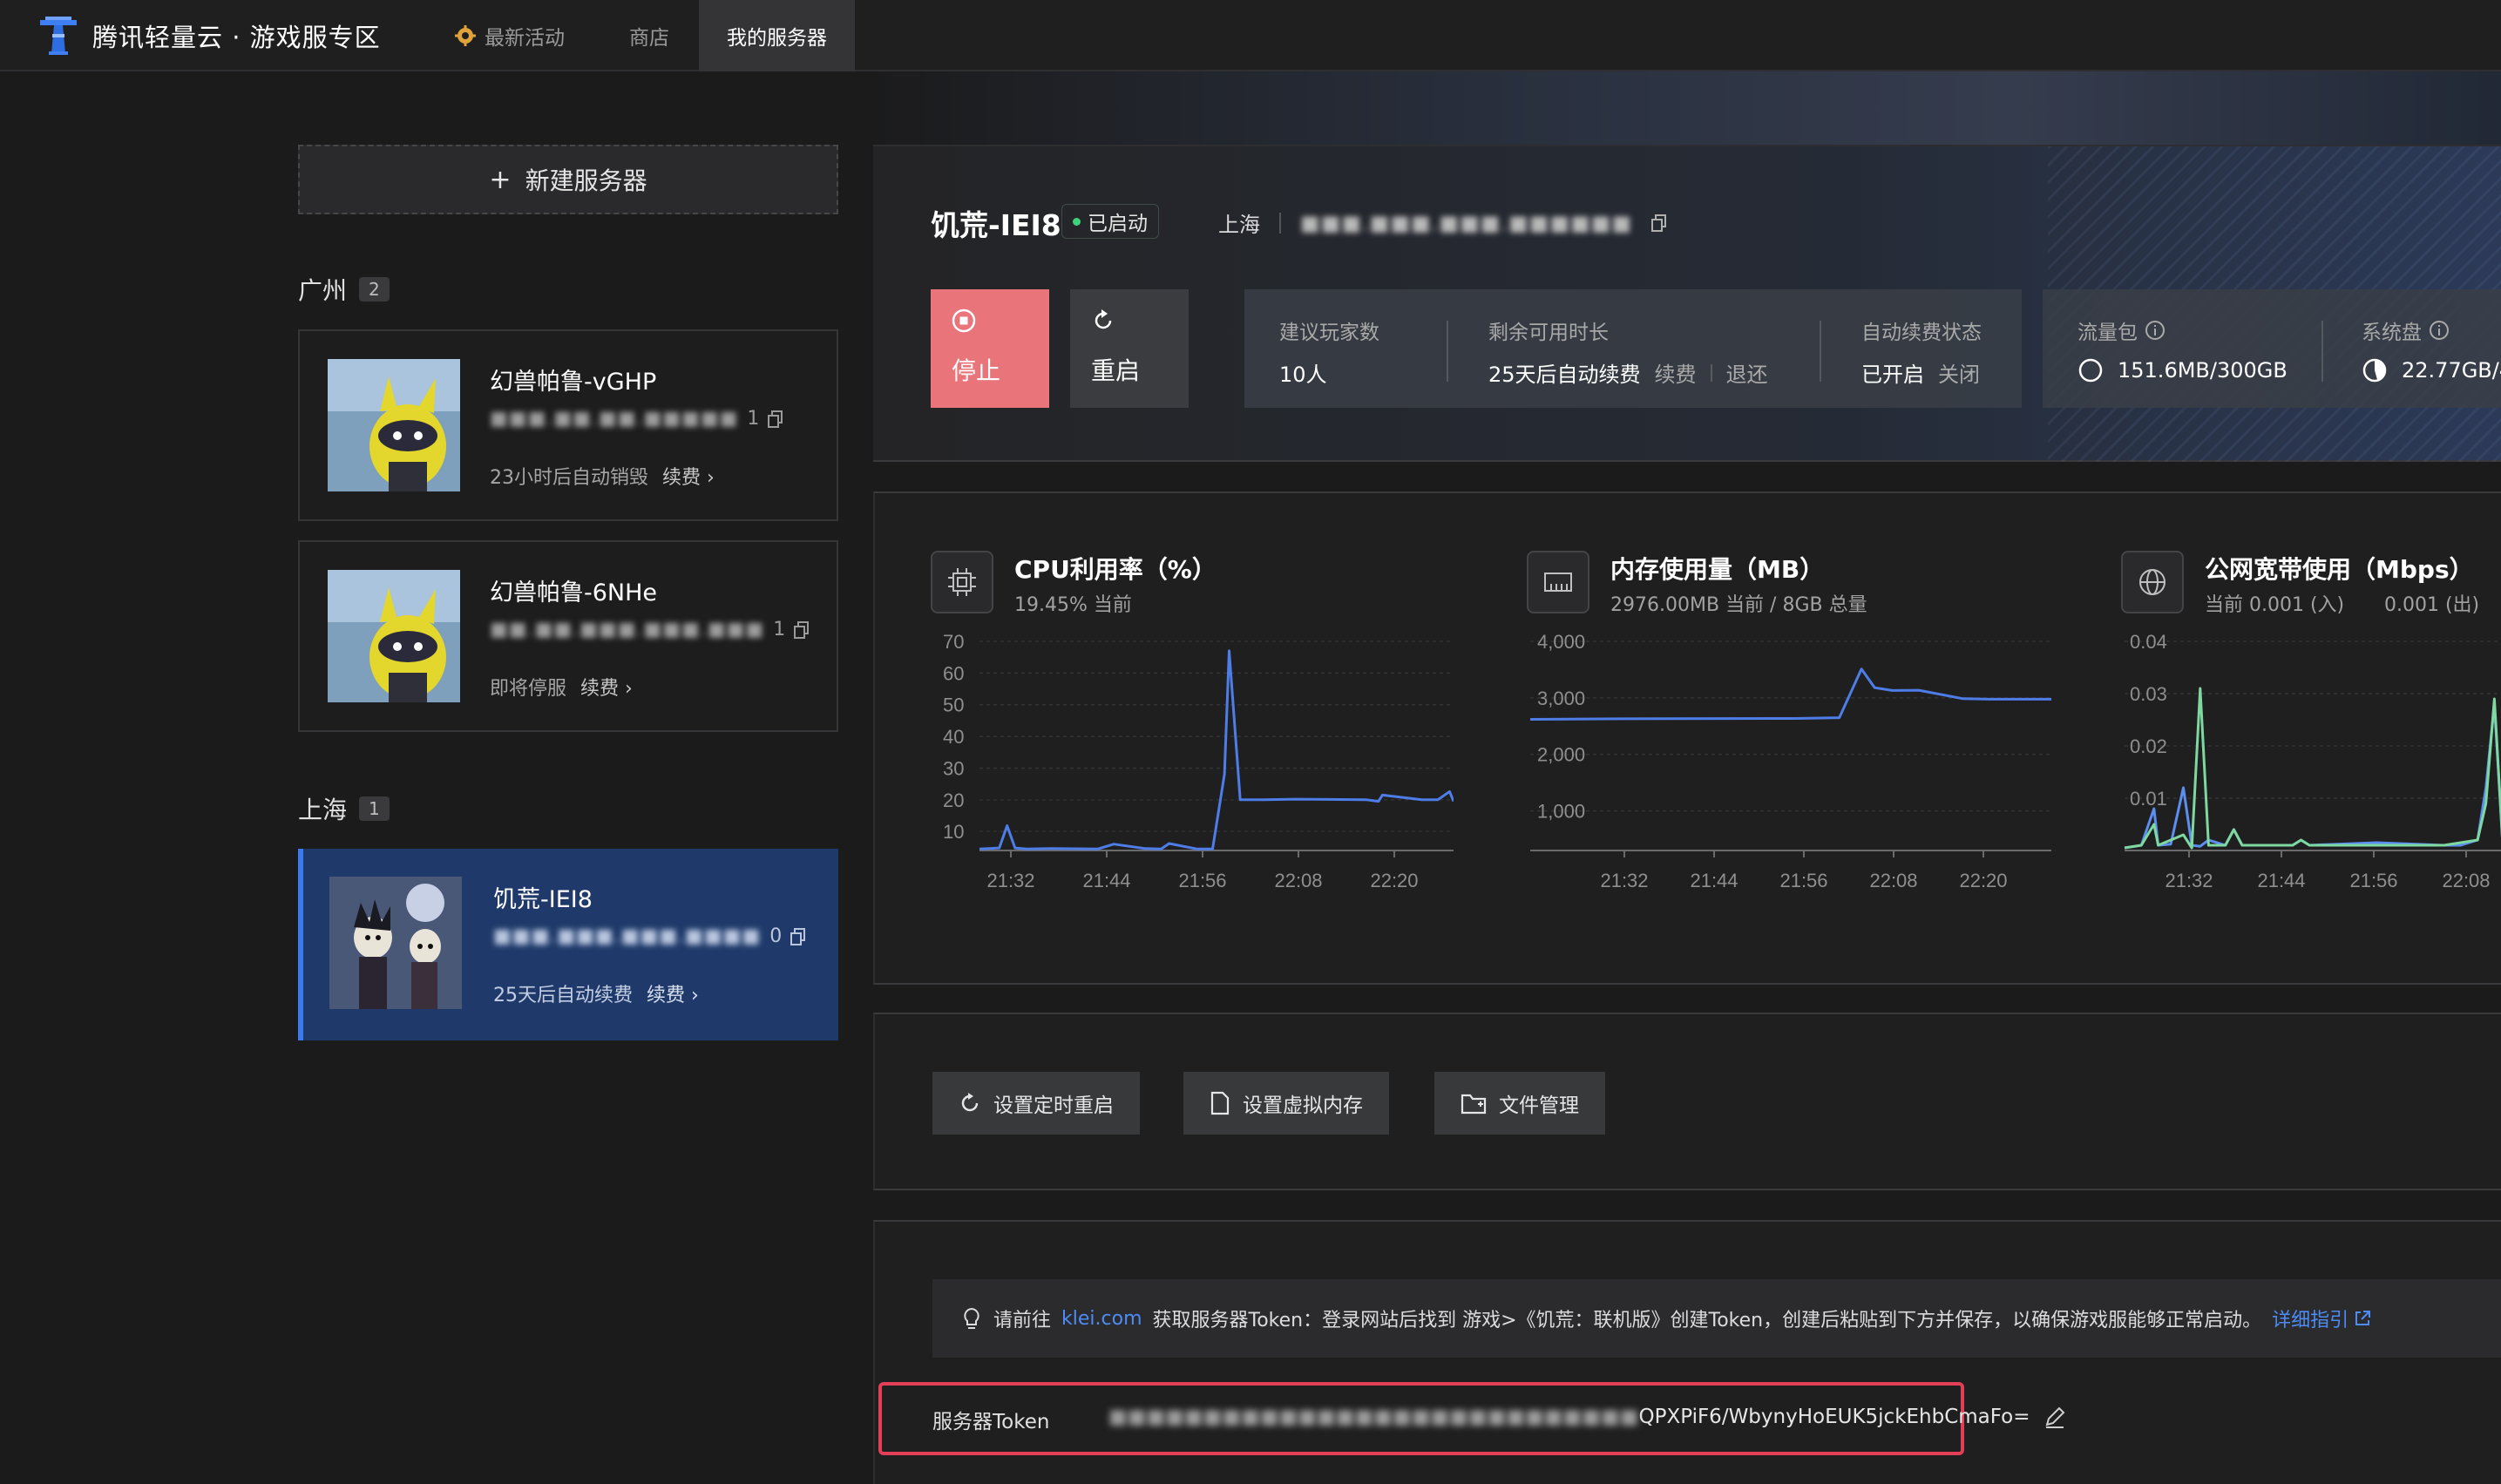 This screenshot has width=2501, height=1484. What do you see at coordinates (525, 38) in the screenshot?
I see `nav-latest-activity-label: 最新活动` at bounding box center [525, 38].